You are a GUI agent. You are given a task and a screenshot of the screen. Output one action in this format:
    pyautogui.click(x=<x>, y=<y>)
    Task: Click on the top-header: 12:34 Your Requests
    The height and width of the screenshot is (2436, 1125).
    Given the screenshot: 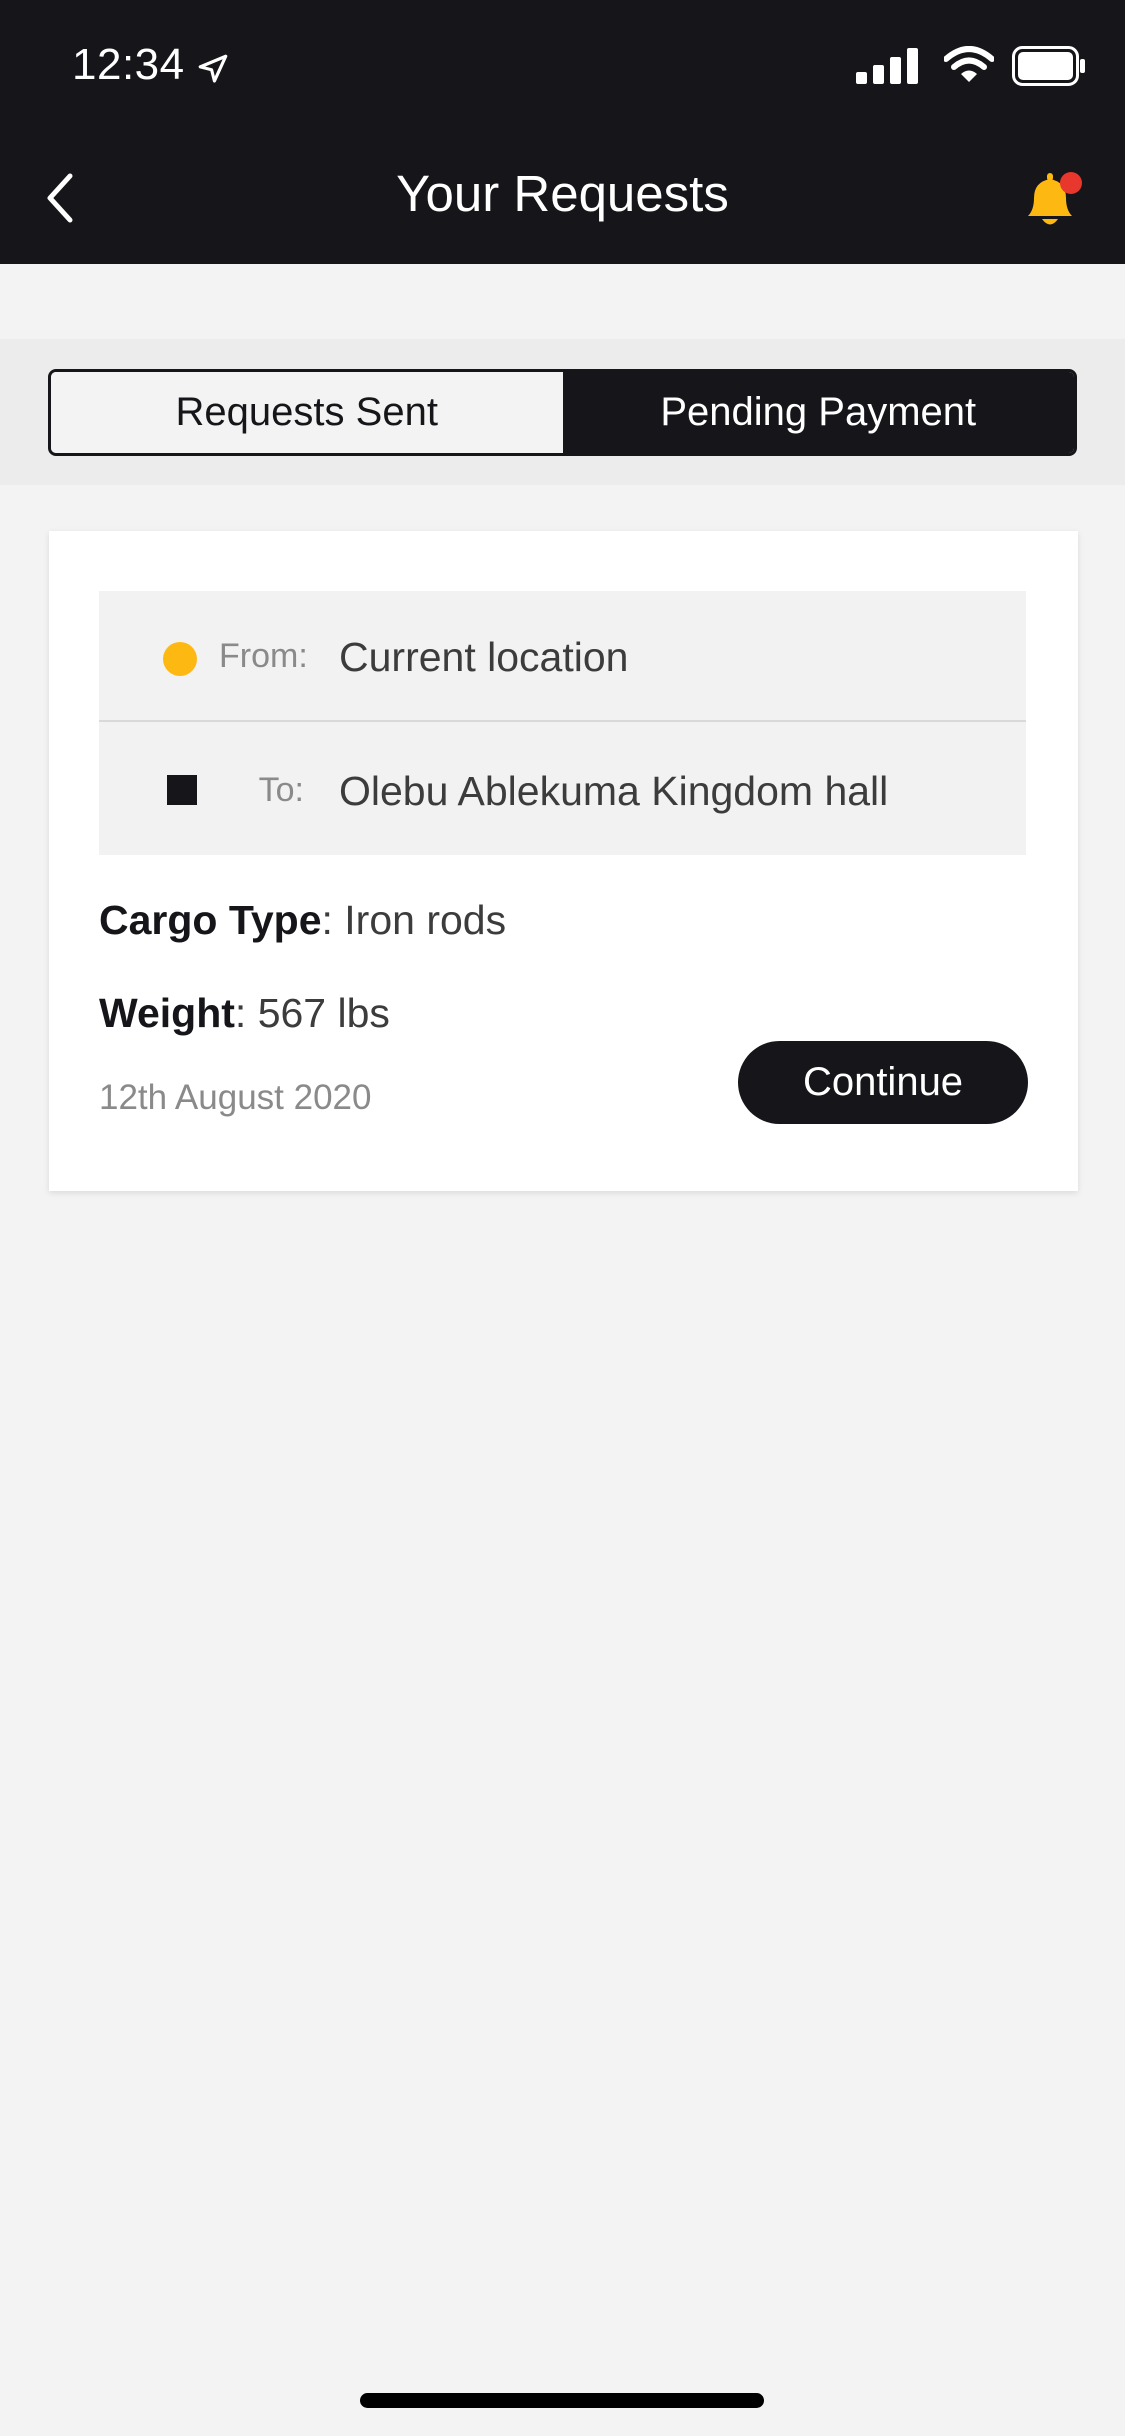 What is the action you would take?
    pyautogui.click(x=562, y=132)
    